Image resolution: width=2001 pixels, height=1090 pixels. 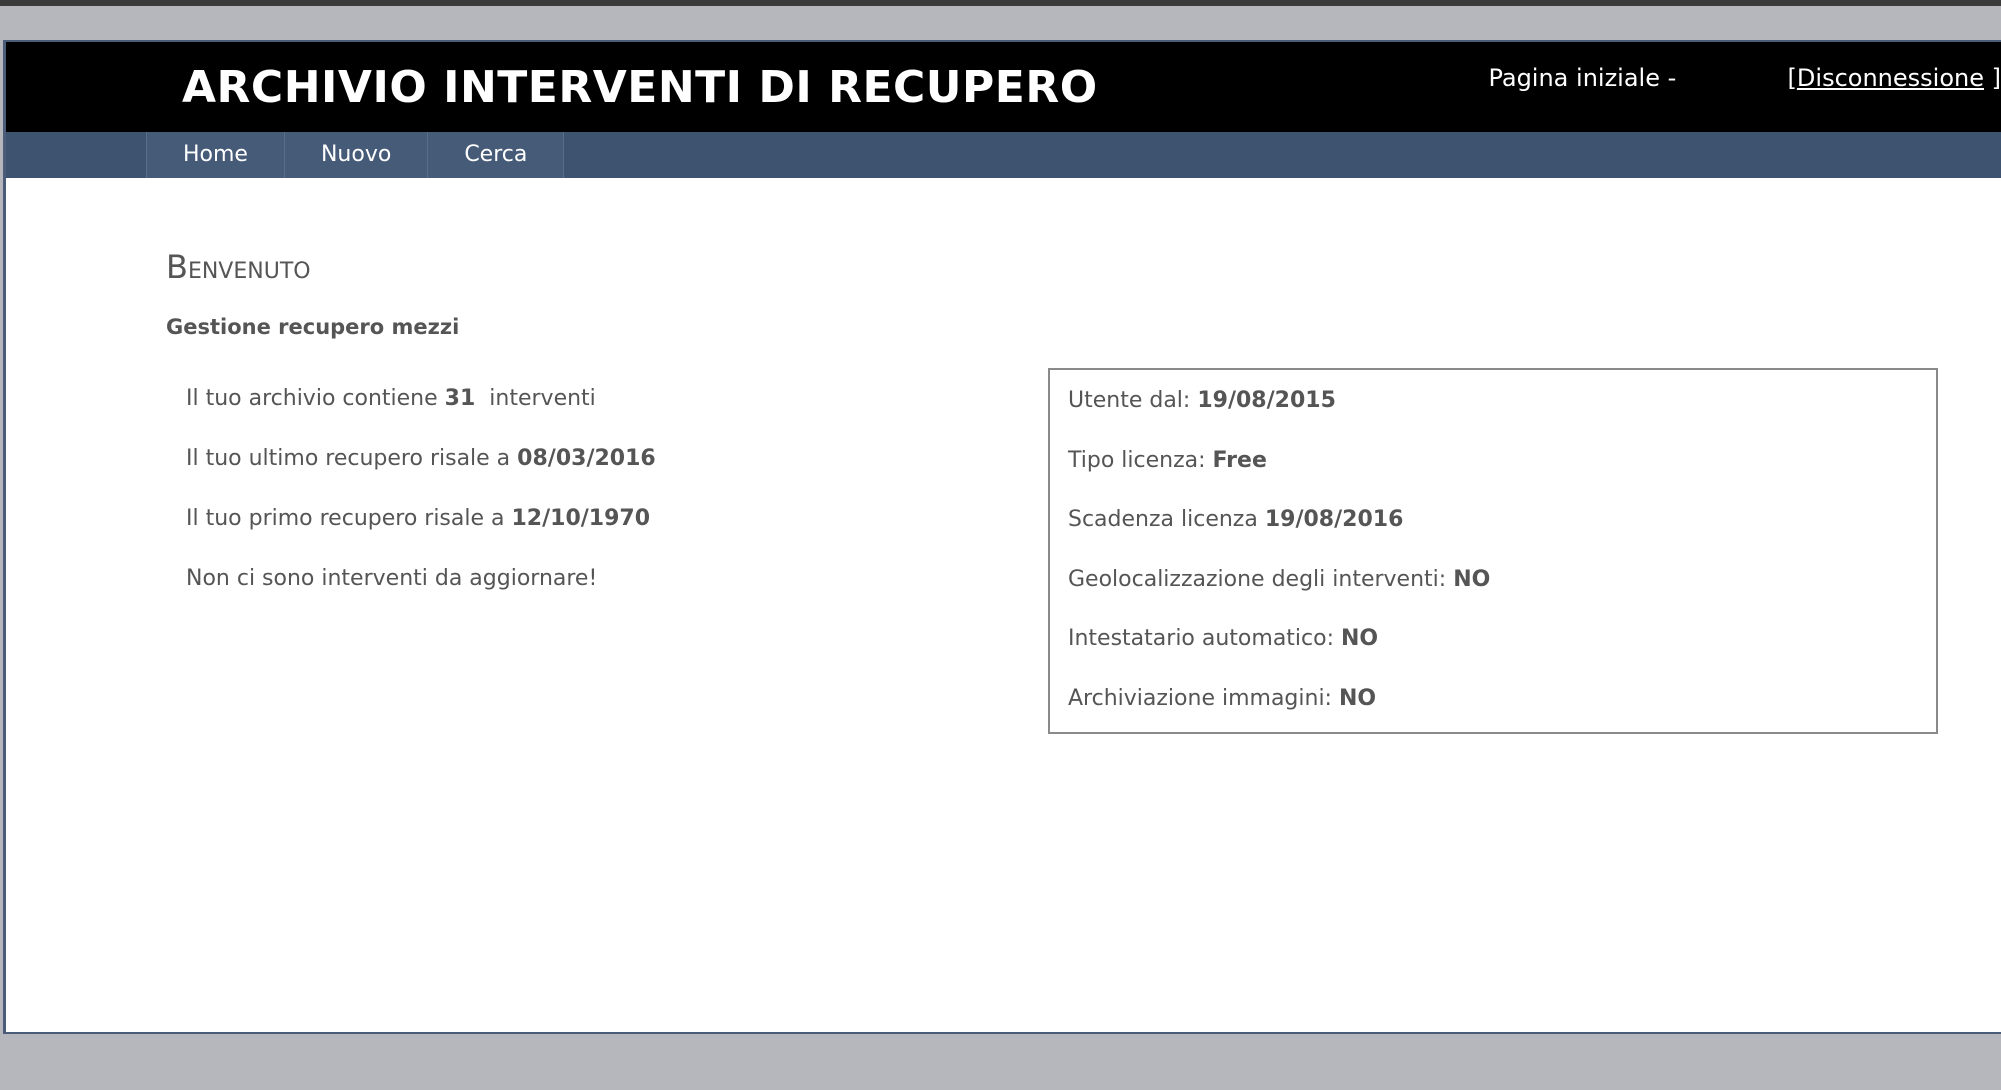 I want to click on menu-item-home: Home, so click(x=216, y=155).